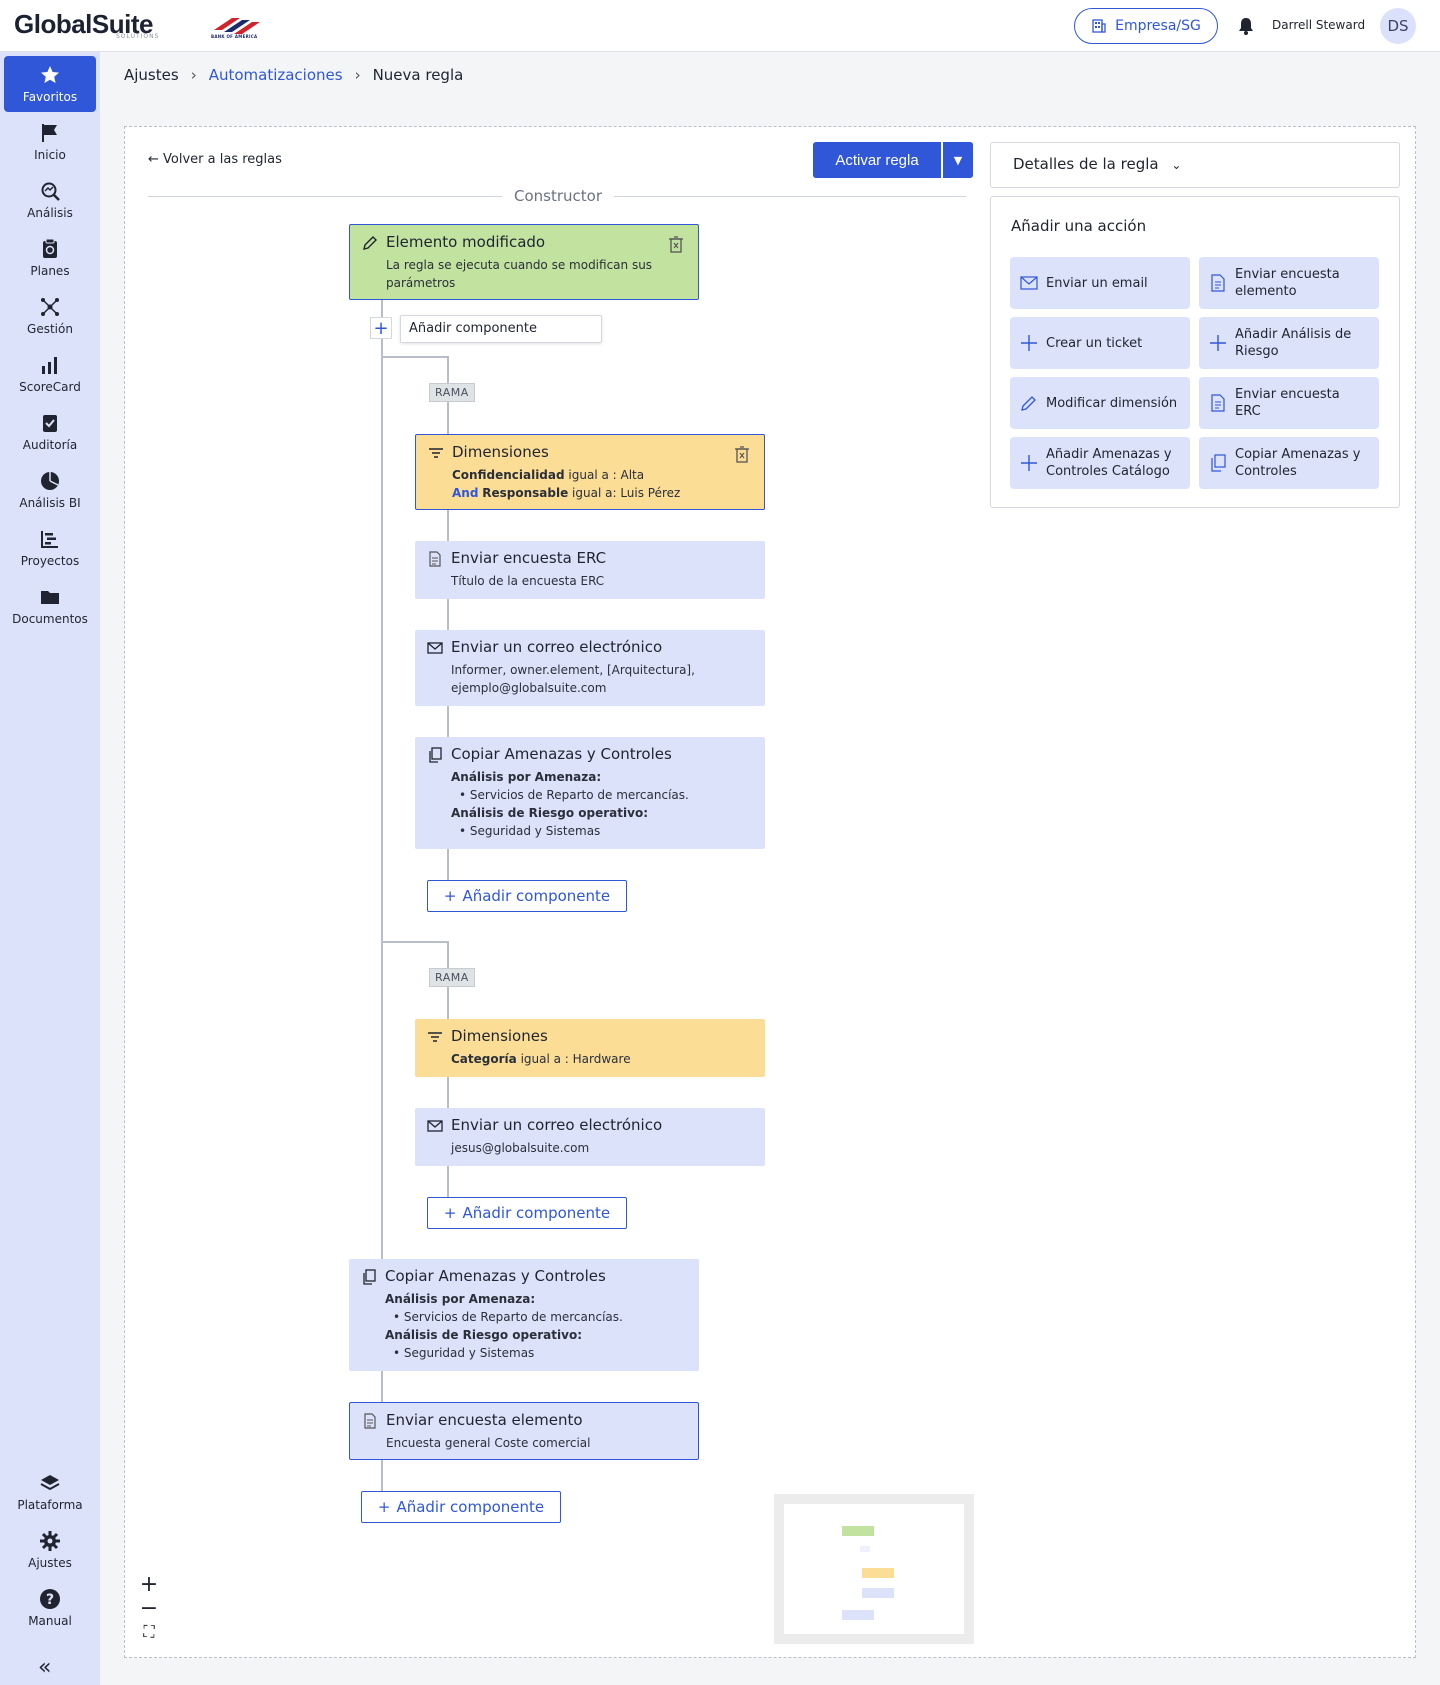 This screenshot has height=1685, width=1440. What do you see at coordinates (526, 777) in the screenshot?
I see `node-heading: Análisis por Amenaza:` at bounding box center [526, 777].